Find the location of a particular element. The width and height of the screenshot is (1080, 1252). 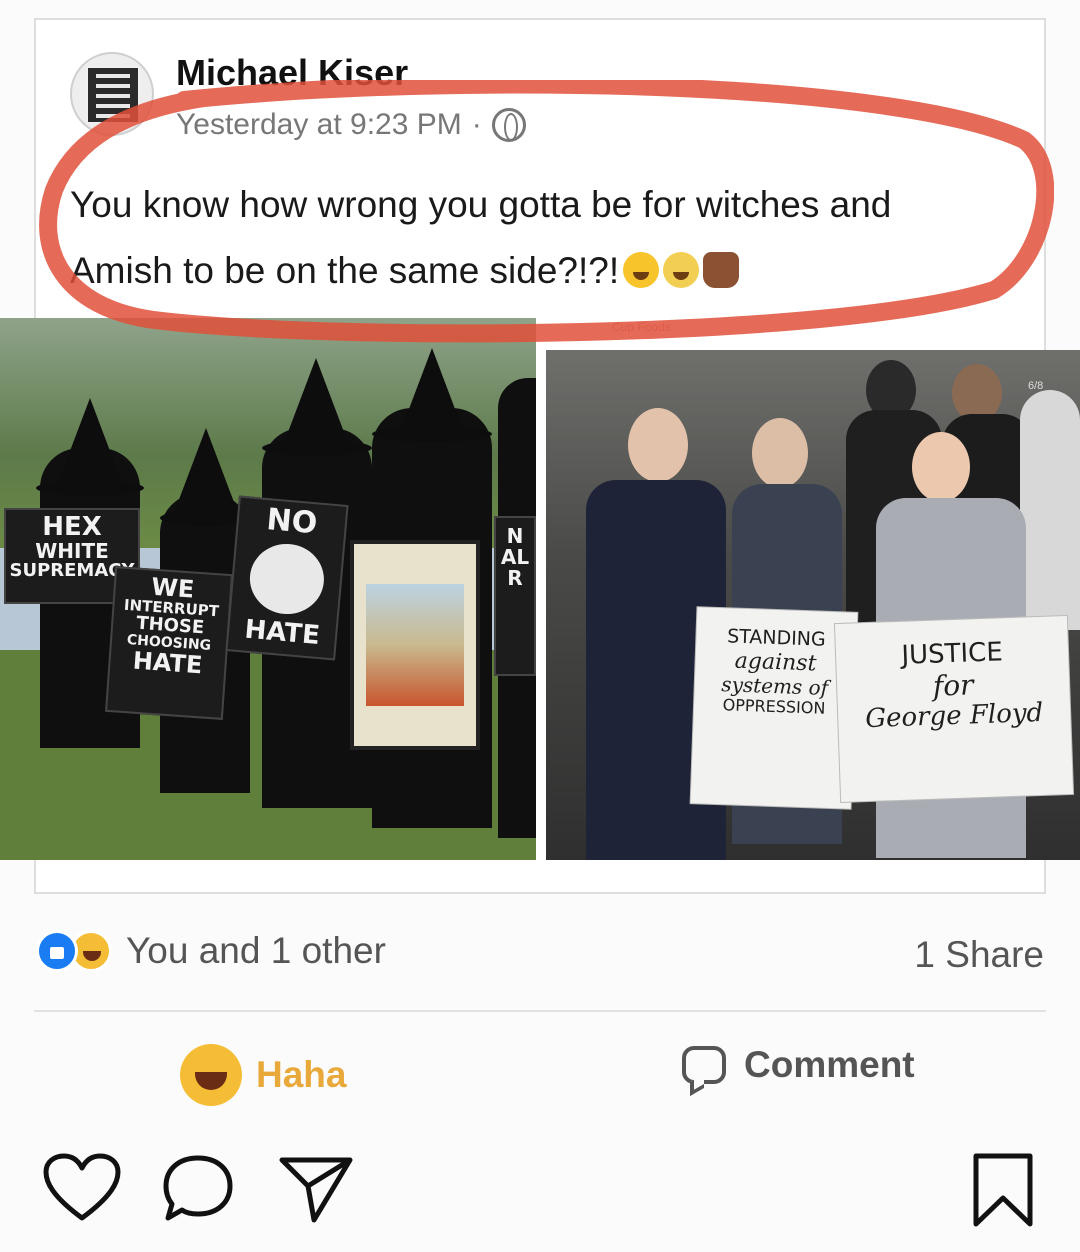

heart-icon is located at coordinates (82, 1188).